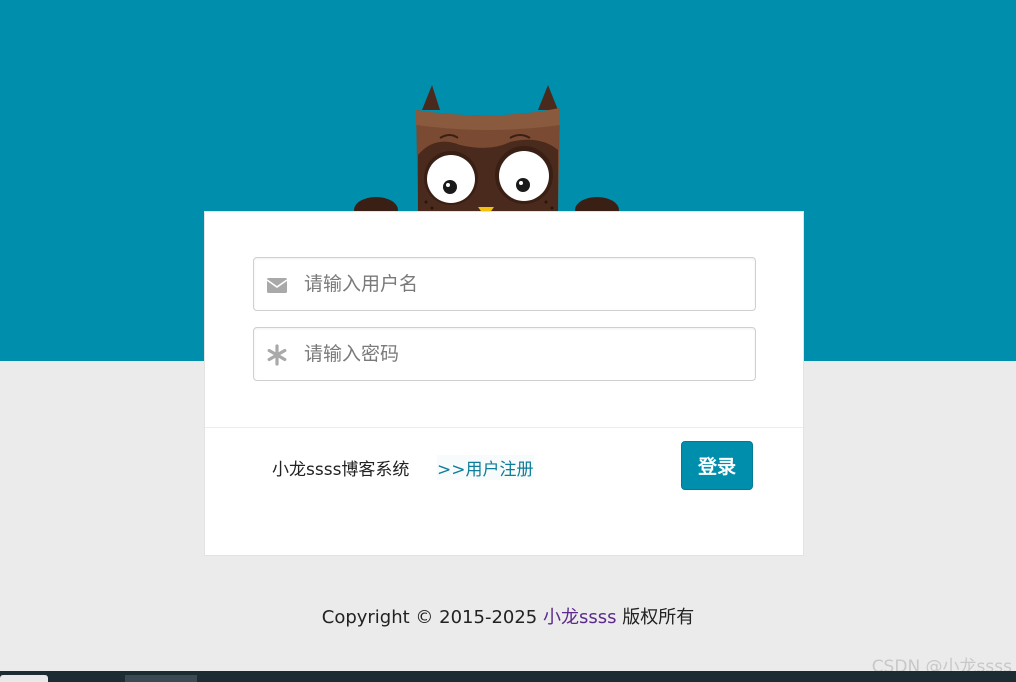  I want to click on password-input, so click(524, 354).